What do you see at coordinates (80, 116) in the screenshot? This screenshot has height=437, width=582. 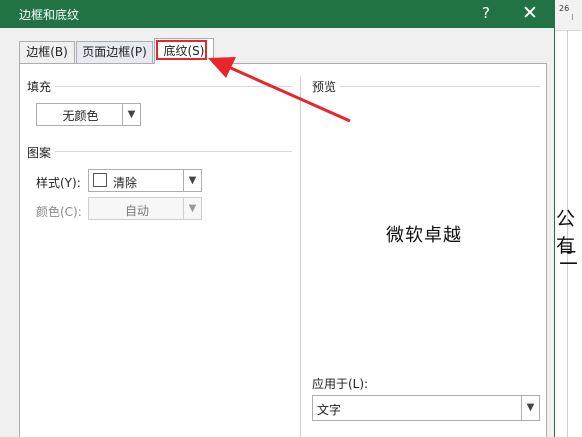 I see `fill-color-value: 无颜色` at bounding box center [80, 116].